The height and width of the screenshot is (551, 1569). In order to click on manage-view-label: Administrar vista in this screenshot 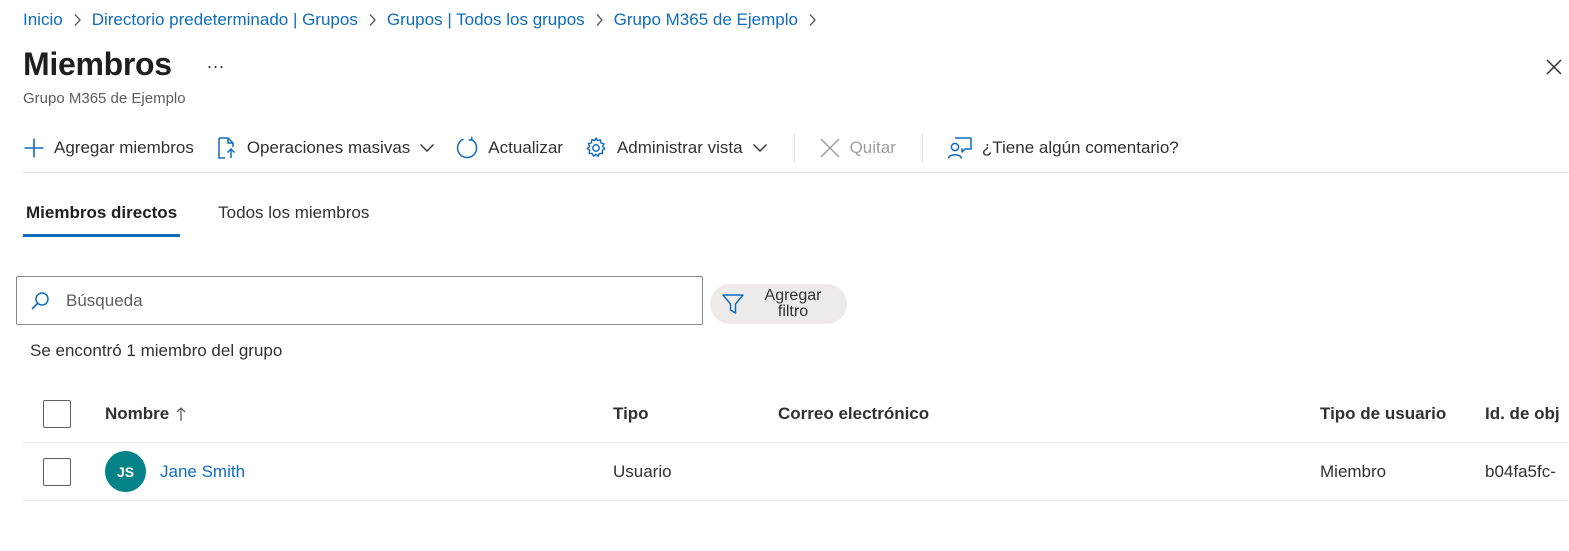, I will do `click(679, 147)`.